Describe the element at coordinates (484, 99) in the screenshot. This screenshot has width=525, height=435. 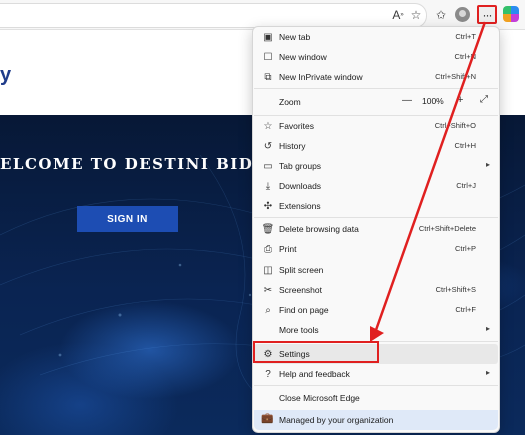
I see `fullscreen-icon: ⤢` at that location.